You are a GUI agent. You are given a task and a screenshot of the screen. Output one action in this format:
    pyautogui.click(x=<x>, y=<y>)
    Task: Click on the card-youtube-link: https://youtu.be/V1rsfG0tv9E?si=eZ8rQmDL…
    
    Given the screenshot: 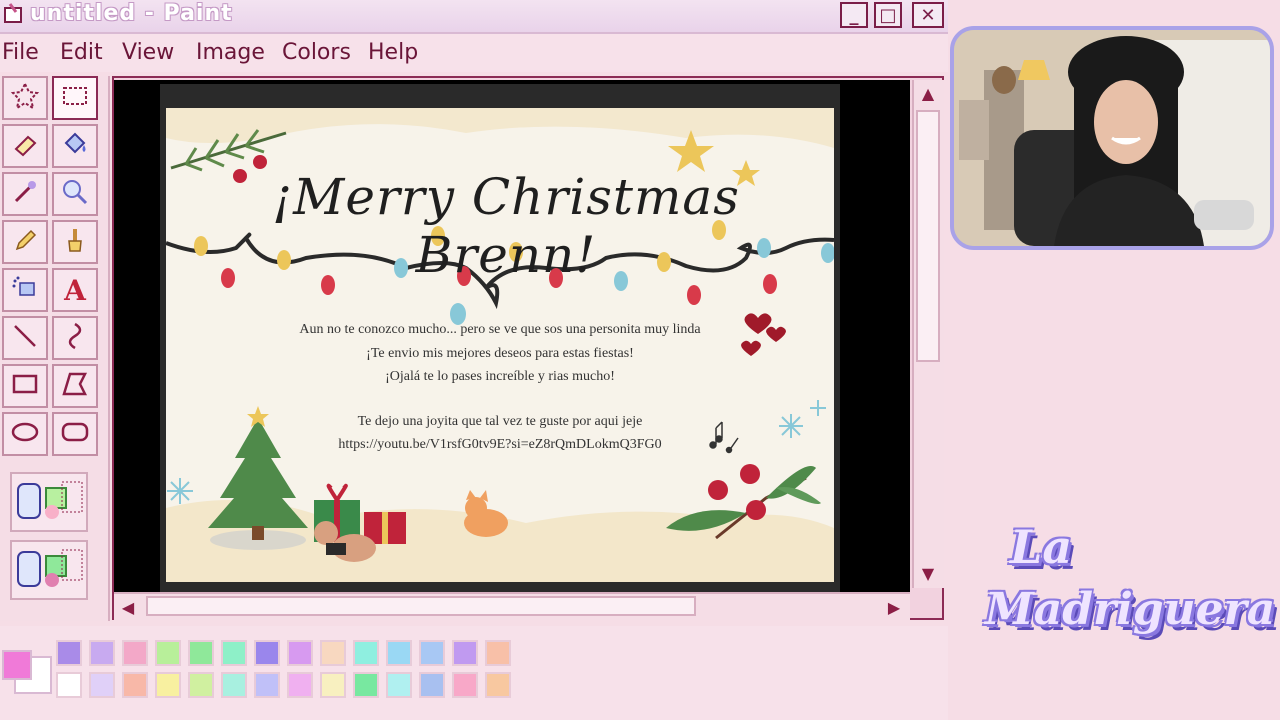 What is the action you would take?
    pyautogui.click(x=500, y=445)
    